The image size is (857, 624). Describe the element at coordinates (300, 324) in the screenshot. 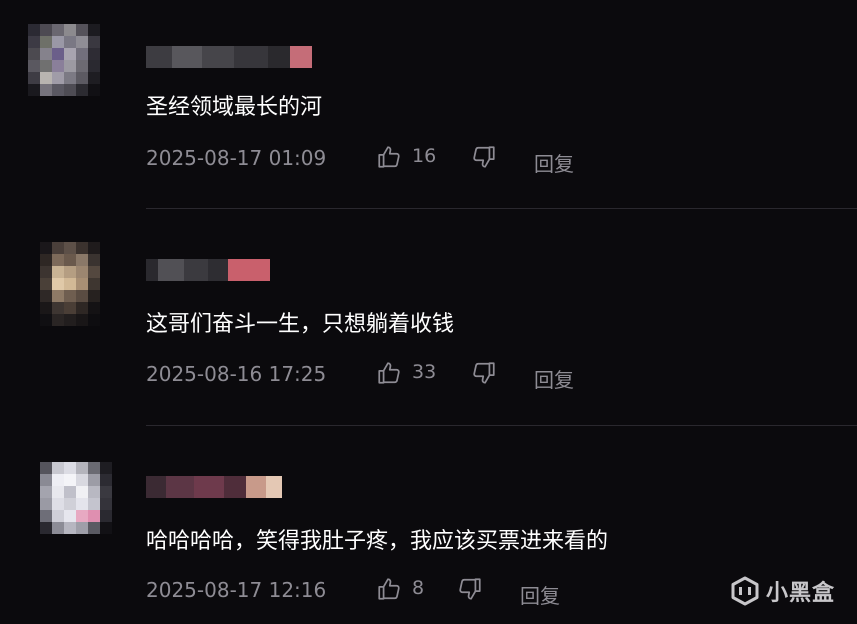

I see `comment-text: 这哥们奋斗一生，只想躺着收钱` at that location.